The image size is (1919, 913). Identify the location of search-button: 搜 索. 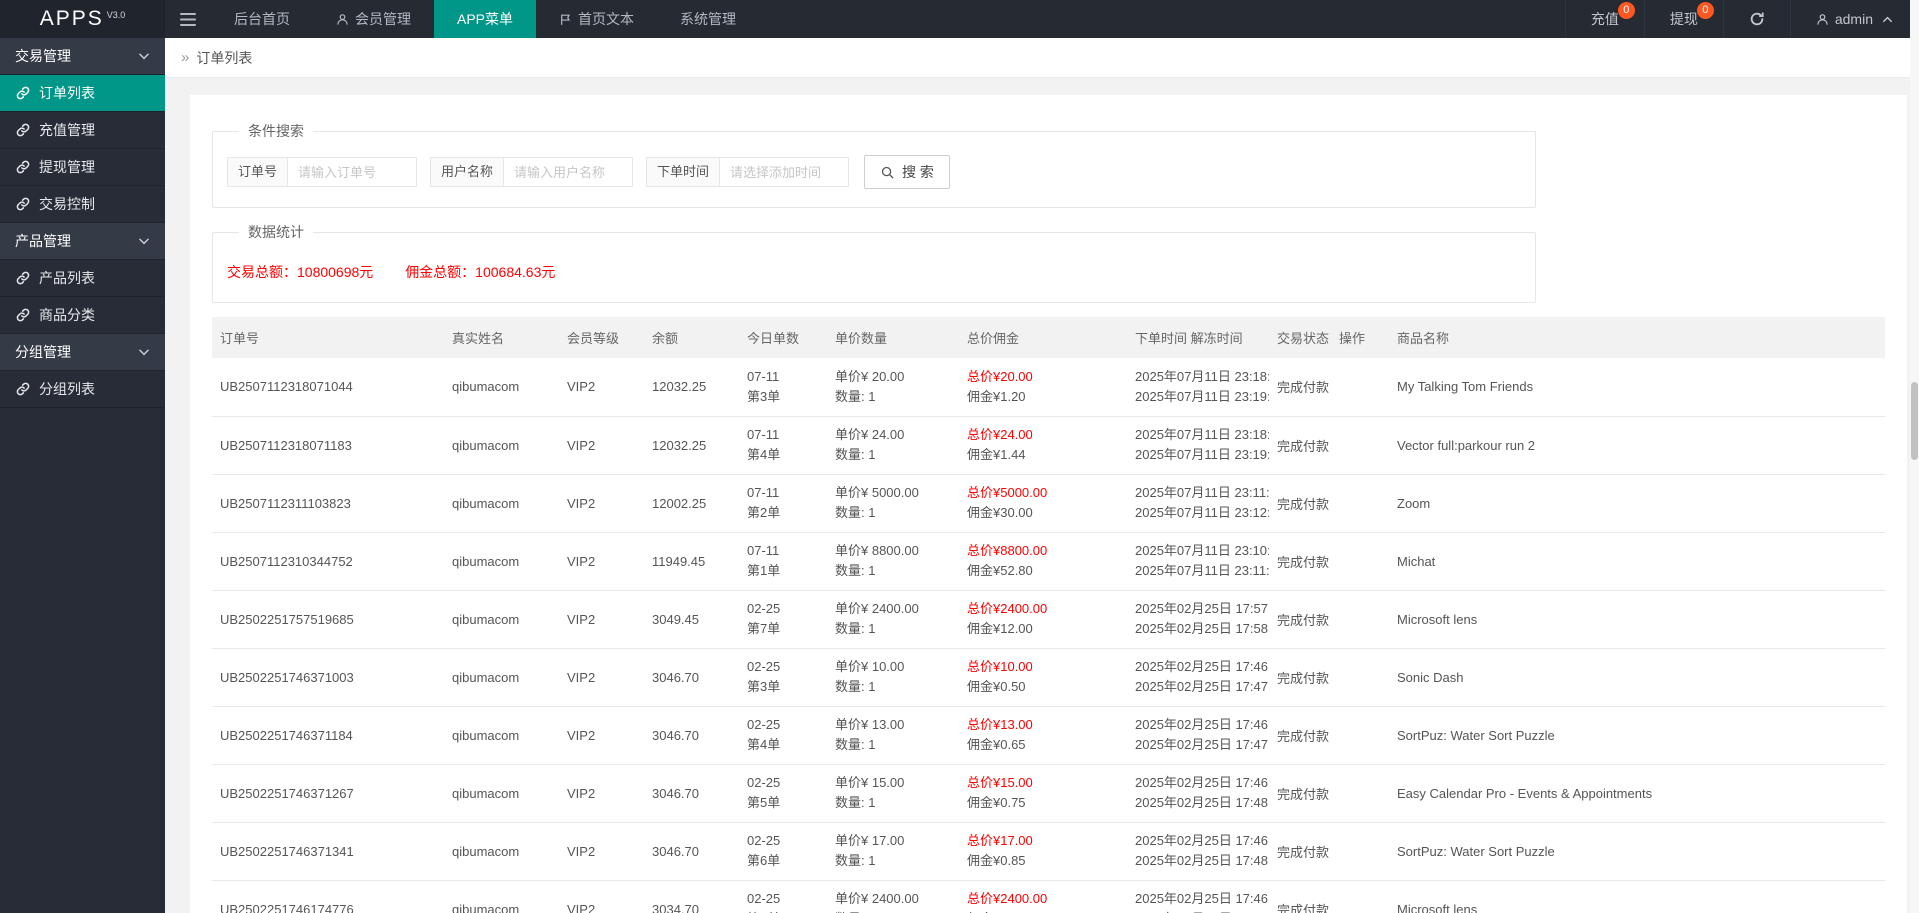
(907, 172).